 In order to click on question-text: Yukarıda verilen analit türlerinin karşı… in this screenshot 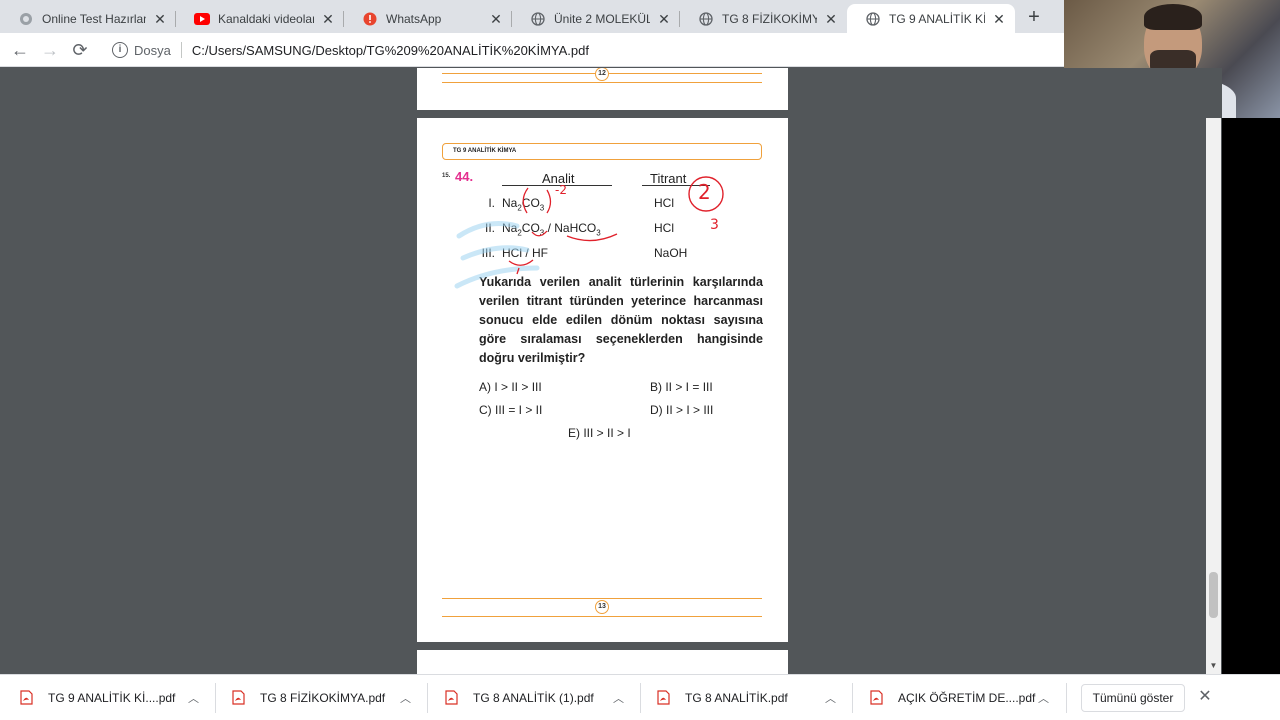, I will do `click(621, 320)`.